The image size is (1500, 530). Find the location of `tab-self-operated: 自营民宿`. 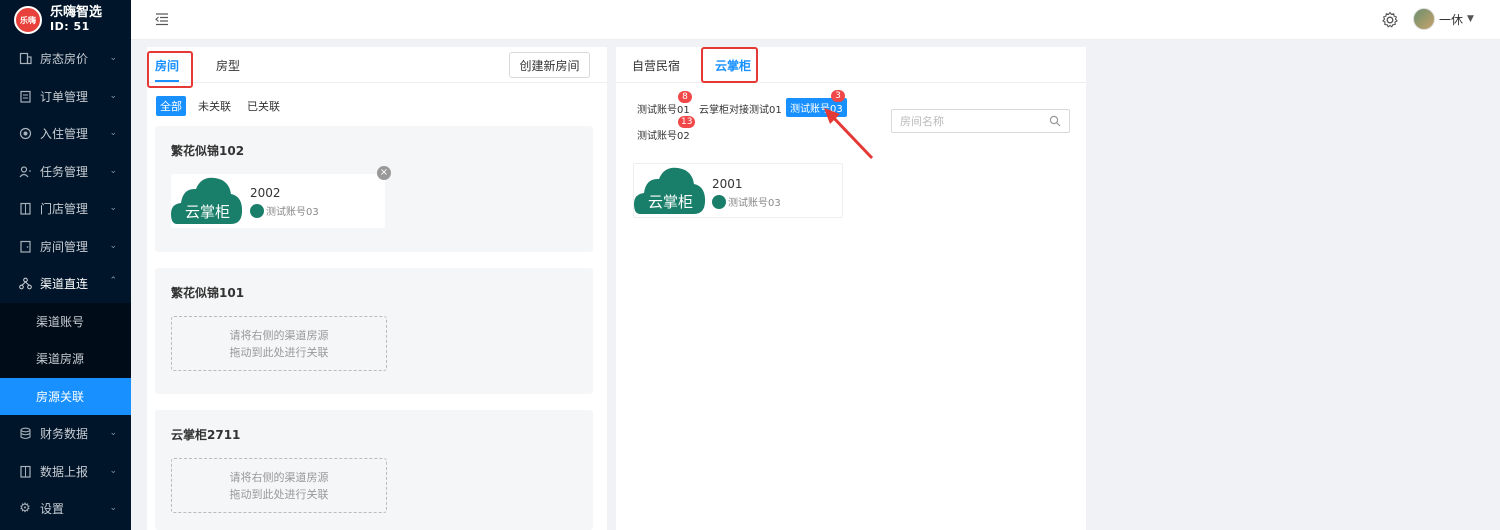

tab-self-operated: 自营民宿 is located at coordinates (656, 65).